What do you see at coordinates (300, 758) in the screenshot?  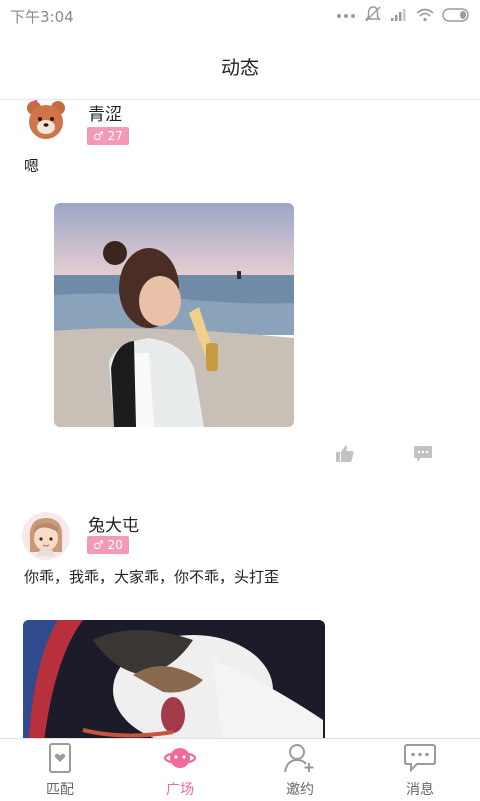 I see `add-user-icon` at bounding box center [300, 758].